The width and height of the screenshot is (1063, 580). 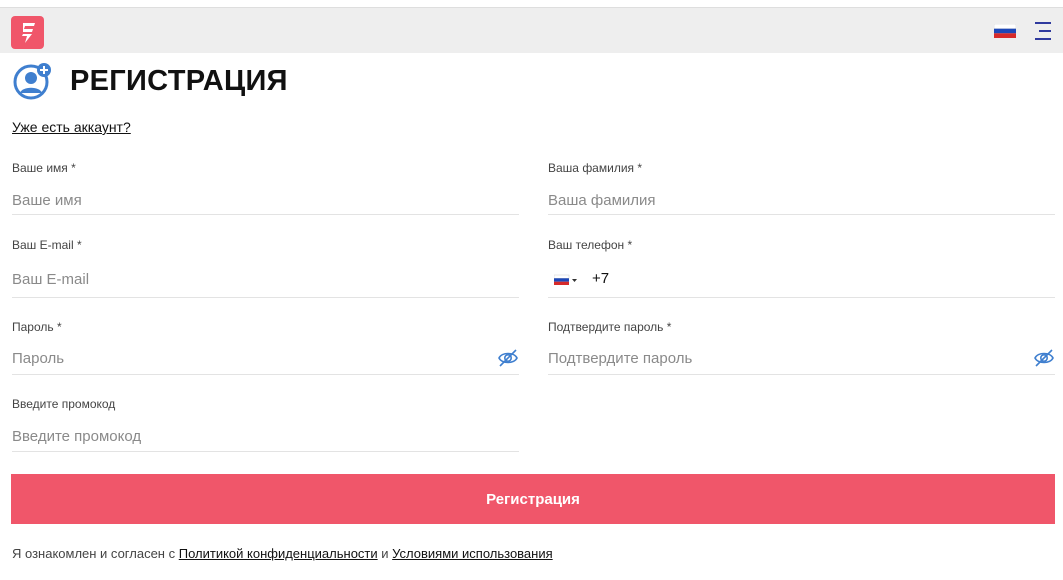 I want to click on password-confirm-input, so click(x=783, y=358).